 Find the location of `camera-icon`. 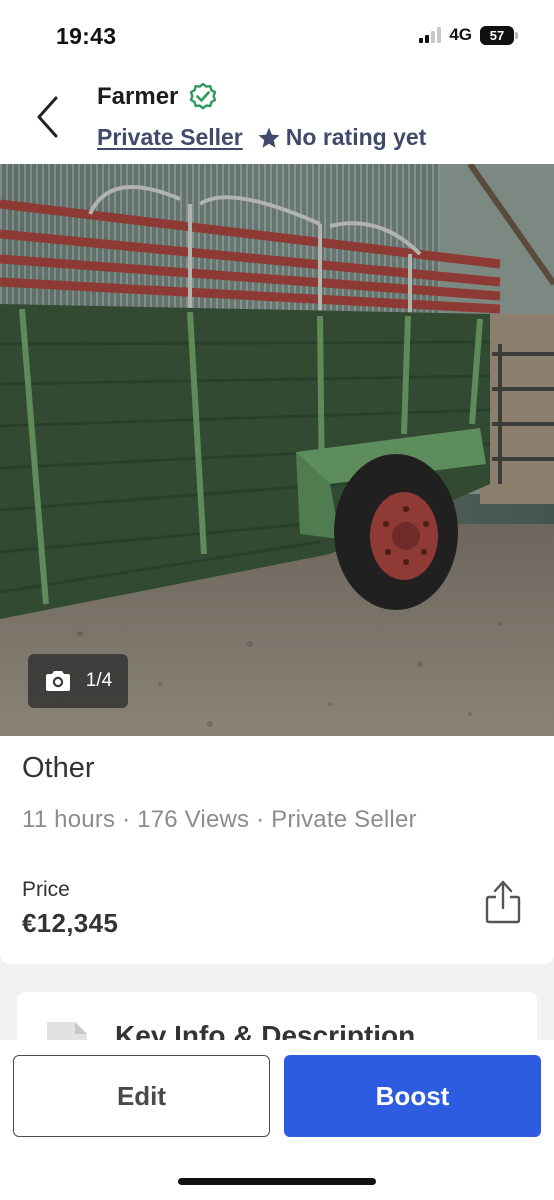

camera-icon is located at coordinates (57, 681).